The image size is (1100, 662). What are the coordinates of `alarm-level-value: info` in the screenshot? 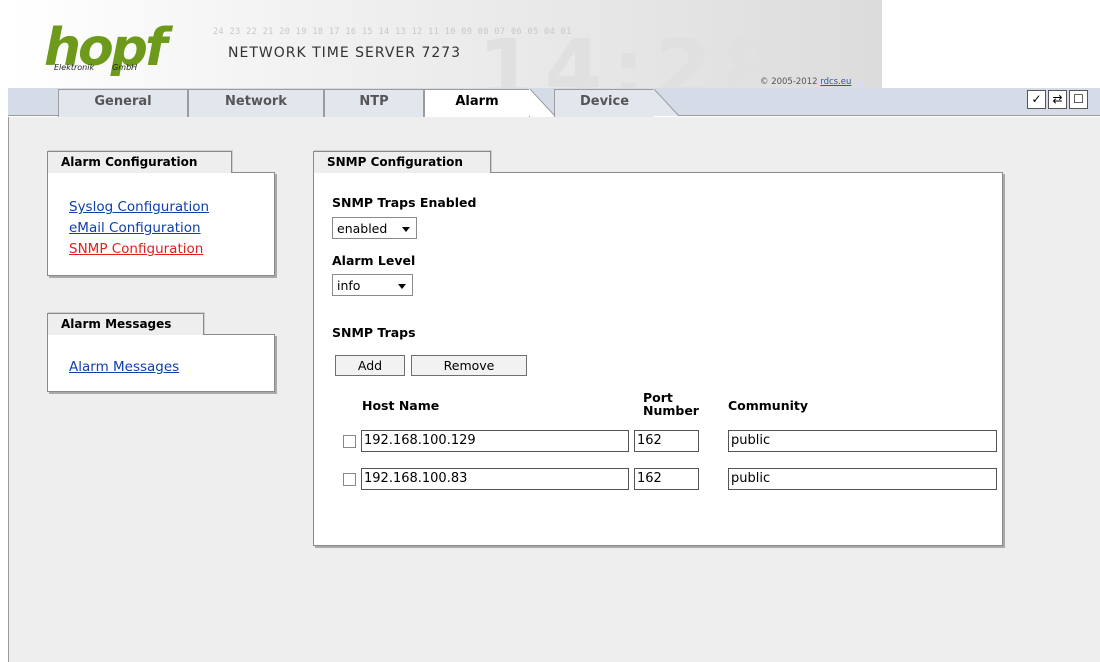 It's located at (349, 285).